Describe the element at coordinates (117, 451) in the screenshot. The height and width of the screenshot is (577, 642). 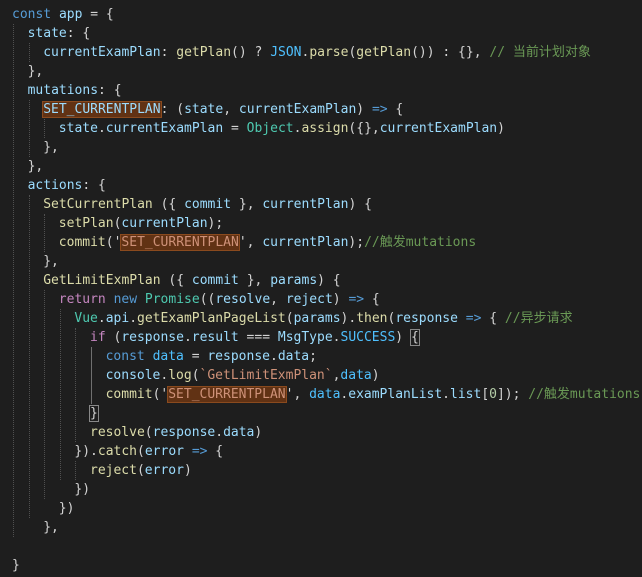
I see `code-line: }).catch(error => {` at that location.